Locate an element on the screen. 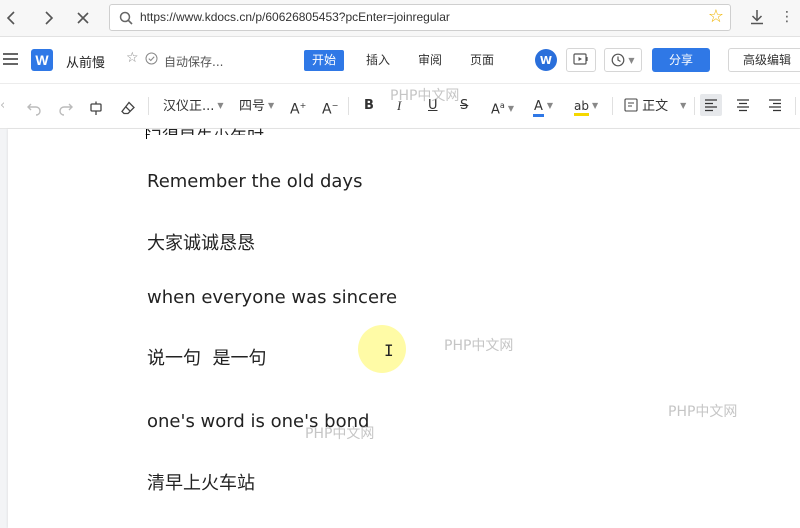  presentation-button is located at coordinates (581, 60).